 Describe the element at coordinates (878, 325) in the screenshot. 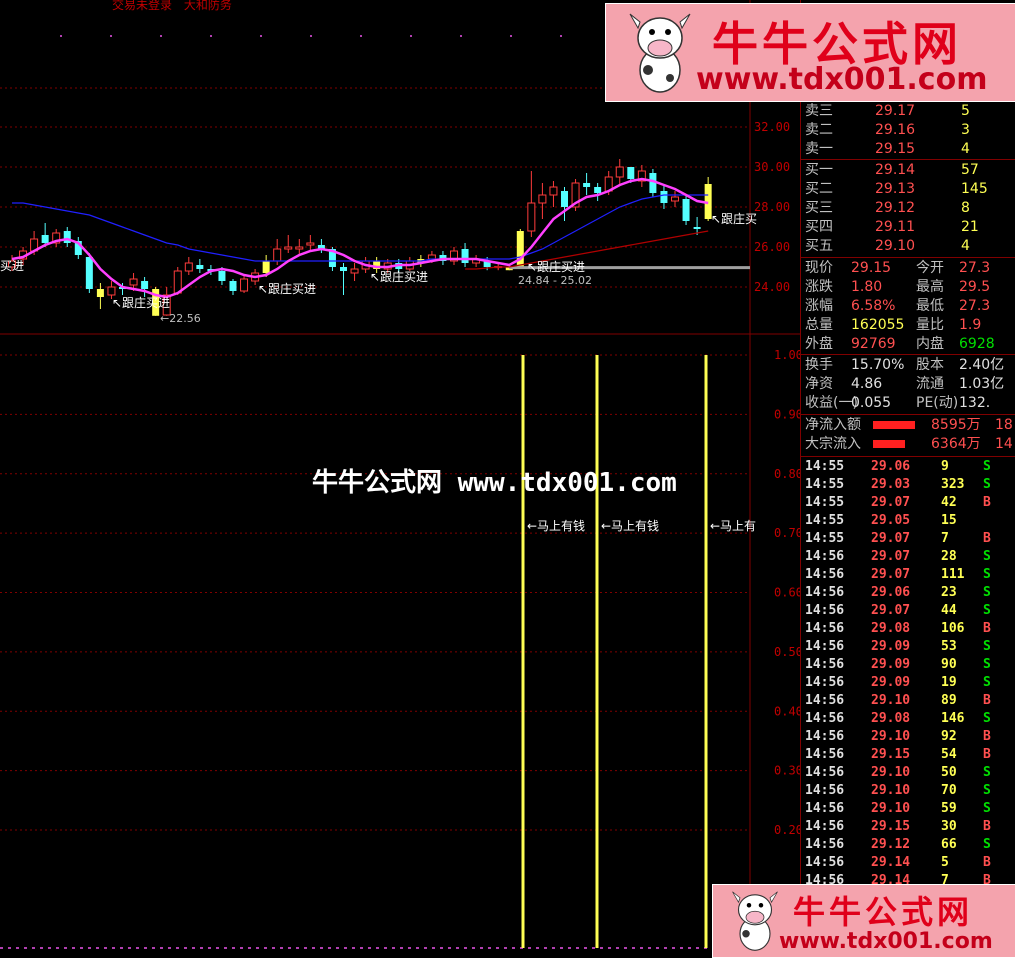

I see `stat-value: 162055` at that location.